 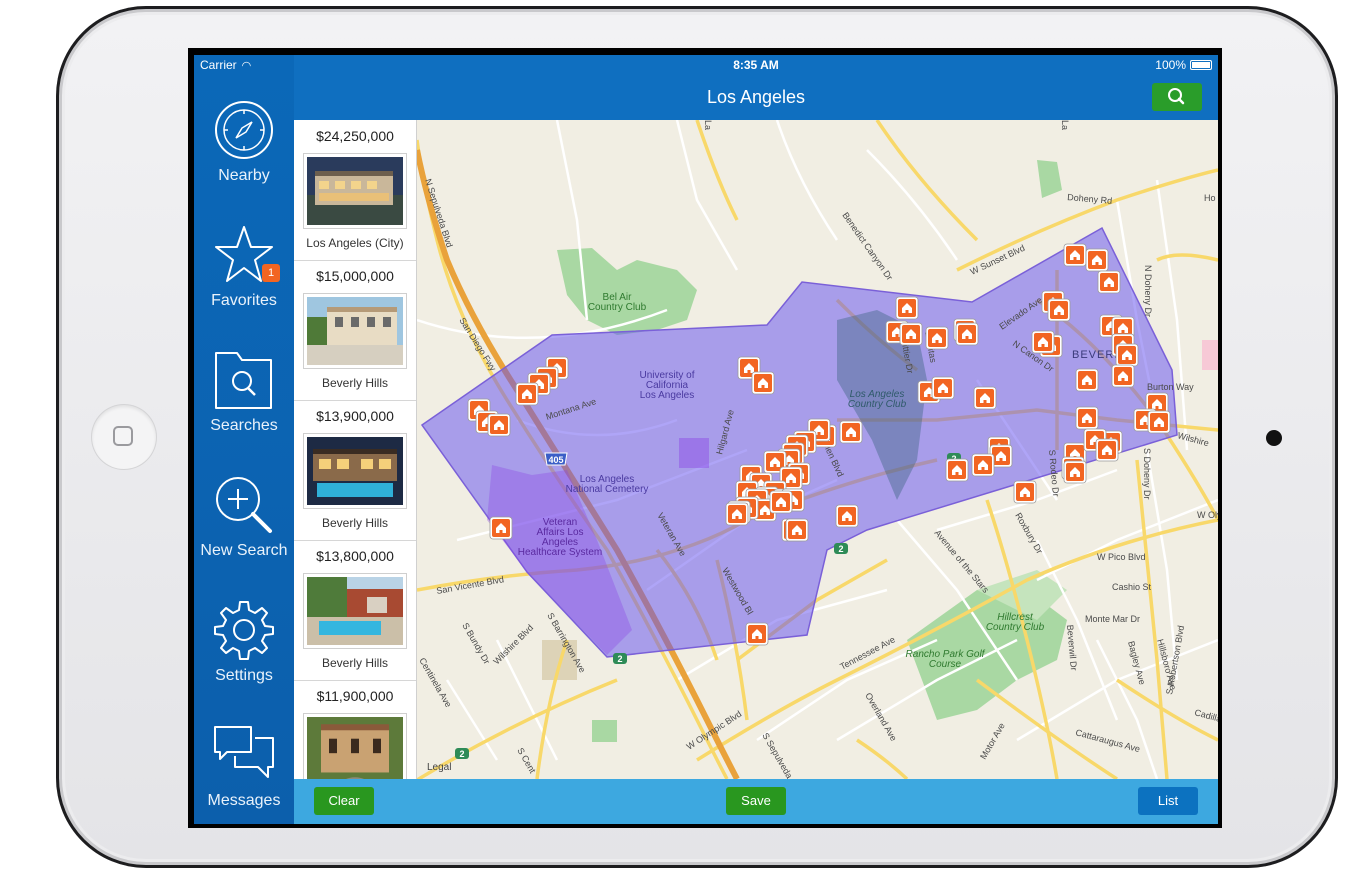 What do you see at coordinates (1168, 801) in the screenshot?
I see `list-button: List` at bounding box center [1168, 801].